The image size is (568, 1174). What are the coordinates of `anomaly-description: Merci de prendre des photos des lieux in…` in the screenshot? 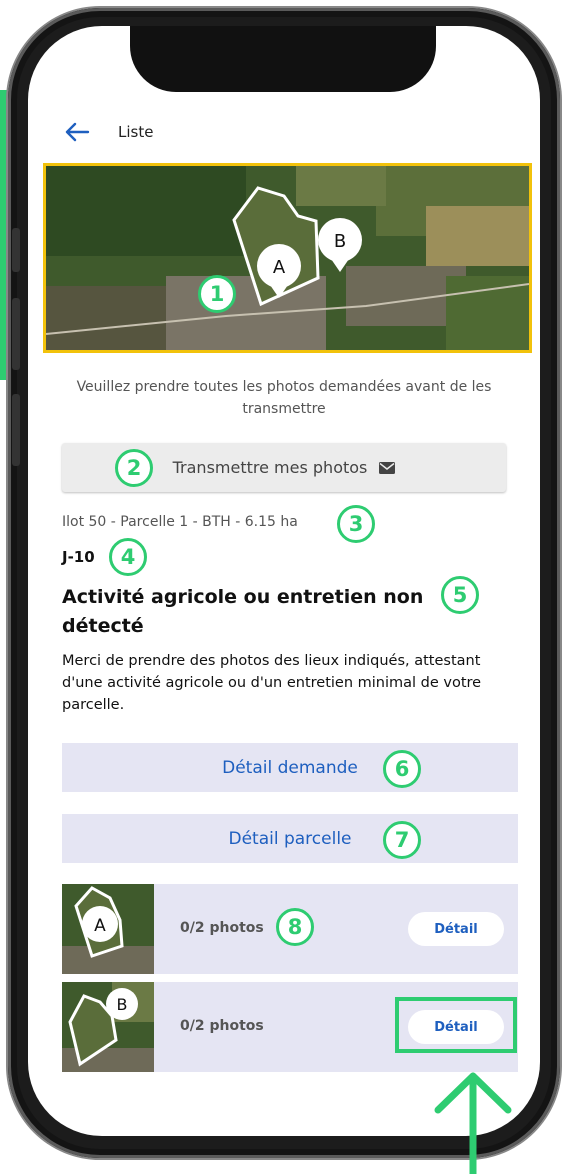 It's located at (272, 683).